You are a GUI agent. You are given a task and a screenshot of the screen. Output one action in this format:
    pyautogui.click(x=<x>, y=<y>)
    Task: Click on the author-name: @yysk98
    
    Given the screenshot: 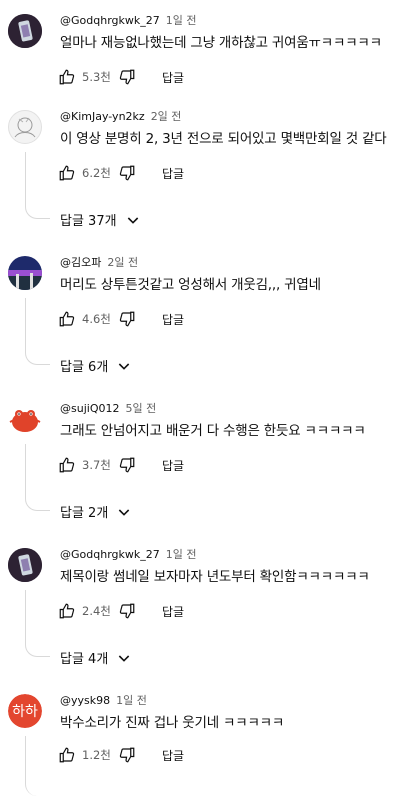 What is the action you would take?
    pyautogui.click(x=85, y=700)
    